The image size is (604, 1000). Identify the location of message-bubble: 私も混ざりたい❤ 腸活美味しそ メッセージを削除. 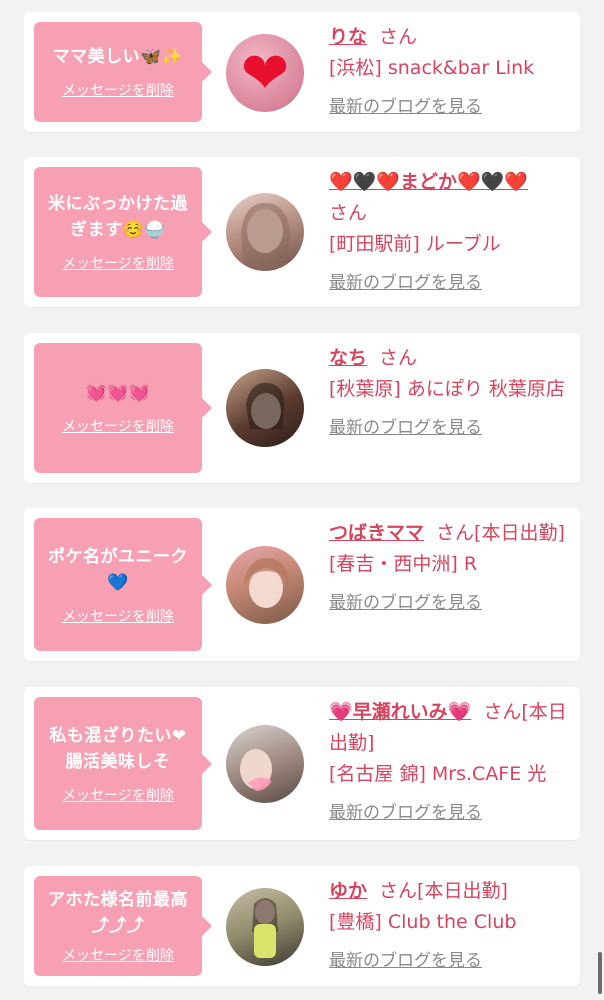
(123, 763).